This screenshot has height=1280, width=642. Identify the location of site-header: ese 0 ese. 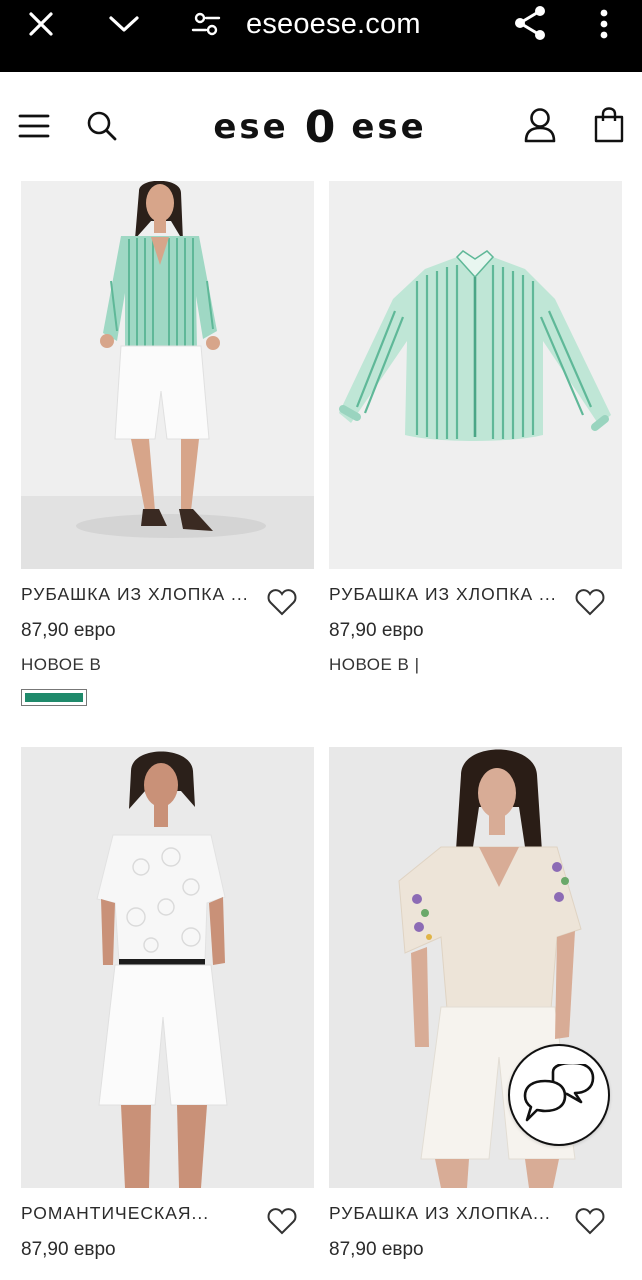
(321, 127).